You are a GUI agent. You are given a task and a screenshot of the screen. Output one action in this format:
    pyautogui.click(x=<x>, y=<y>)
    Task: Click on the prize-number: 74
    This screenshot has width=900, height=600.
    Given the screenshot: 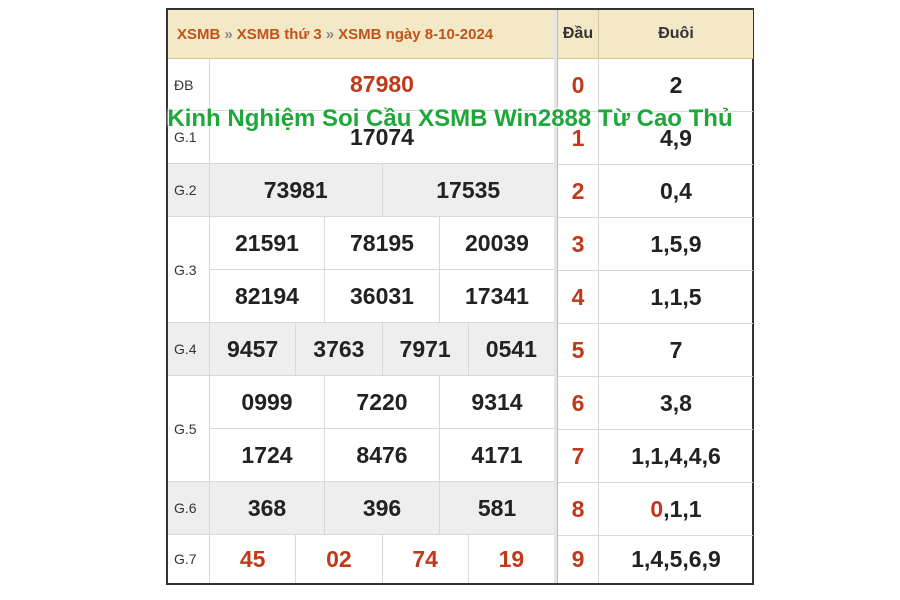 What is the action you would take?
    pyautogui.click(x=426, y=559)
    